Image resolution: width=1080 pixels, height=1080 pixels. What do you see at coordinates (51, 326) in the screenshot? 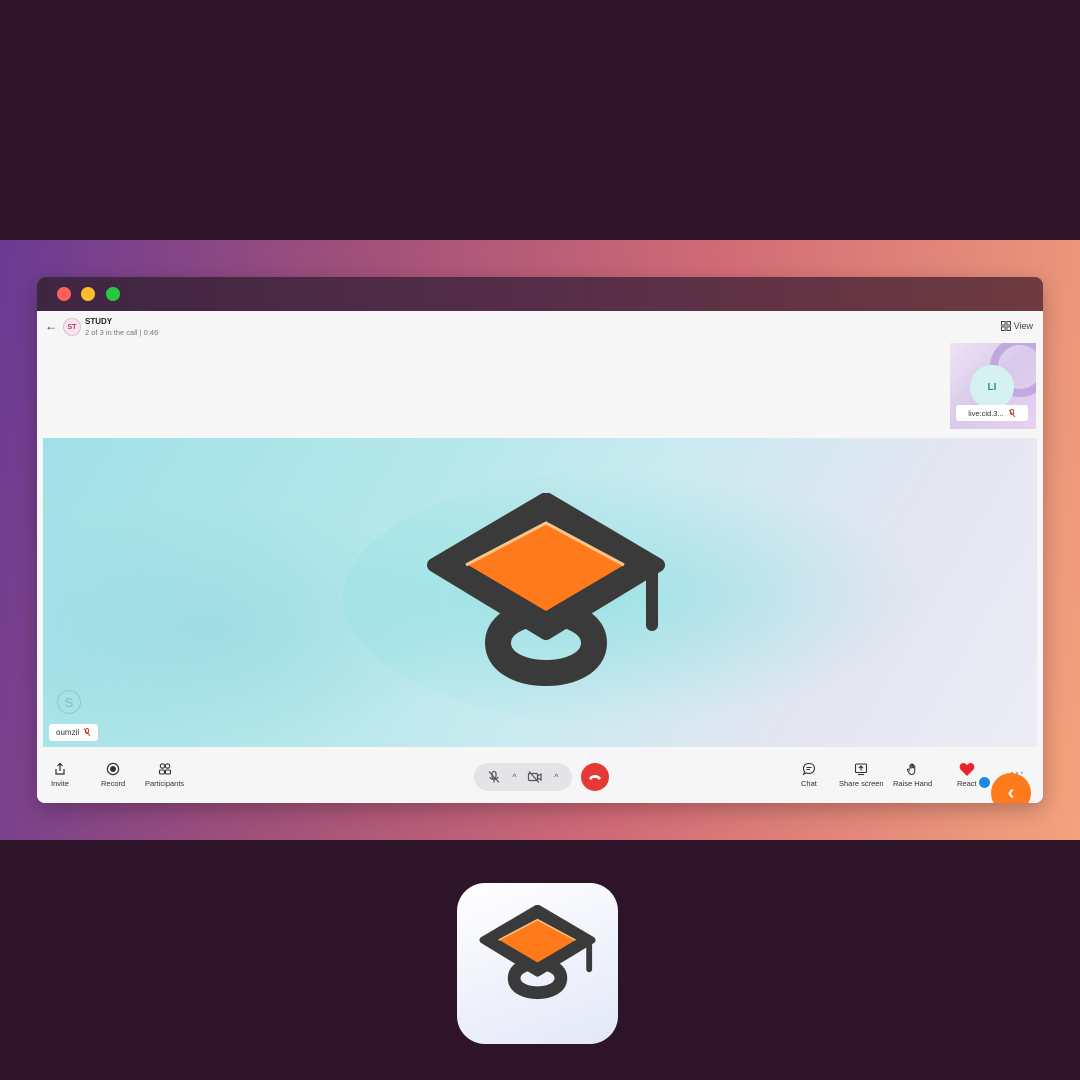
I see `arrow-left-icon: ←` at bounding box center [51, 326].